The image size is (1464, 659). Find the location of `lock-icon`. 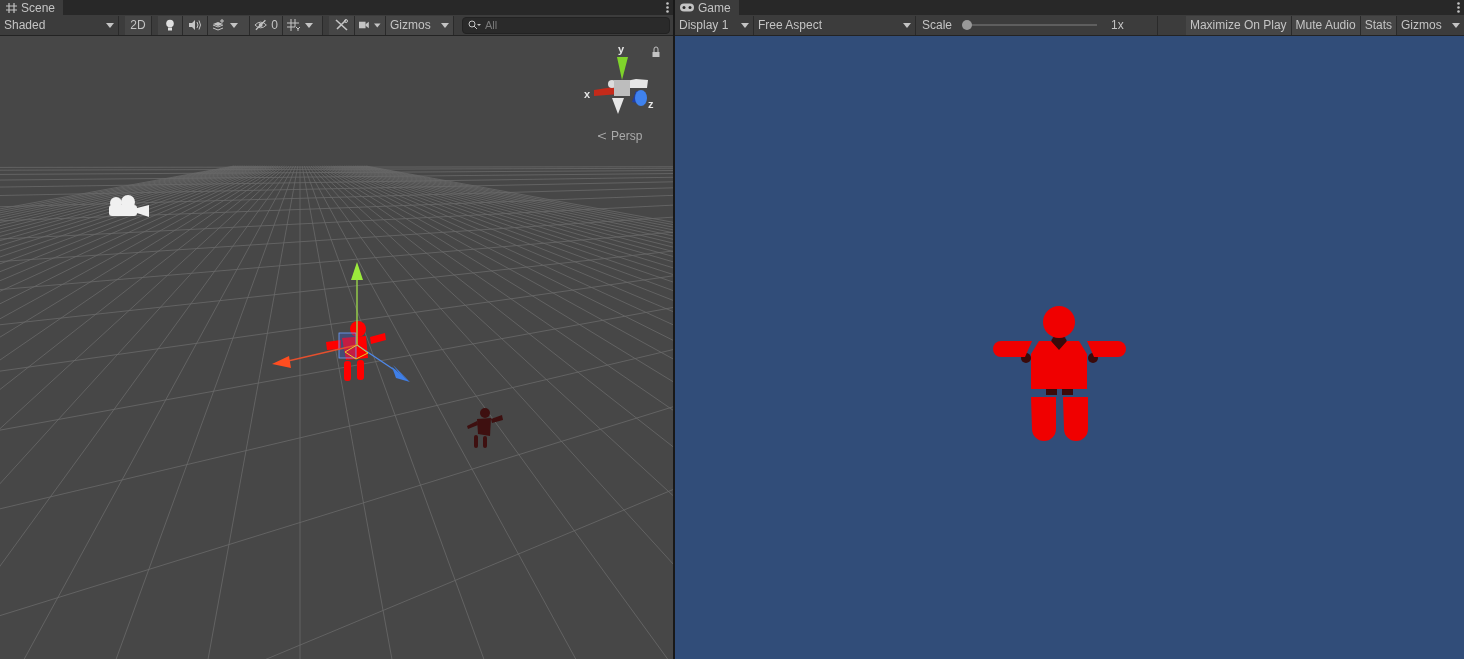

lock-icon is located at coordinates (656, 51).